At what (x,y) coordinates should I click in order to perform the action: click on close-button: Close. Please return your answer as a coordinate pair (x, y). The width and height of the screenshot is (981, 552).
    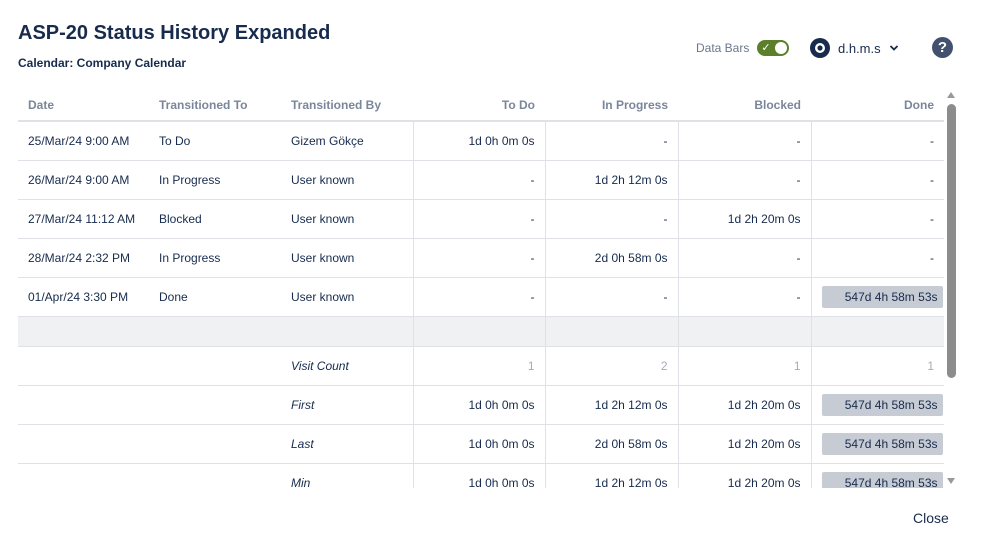
    Looking at the image, I should click on (931, 518).